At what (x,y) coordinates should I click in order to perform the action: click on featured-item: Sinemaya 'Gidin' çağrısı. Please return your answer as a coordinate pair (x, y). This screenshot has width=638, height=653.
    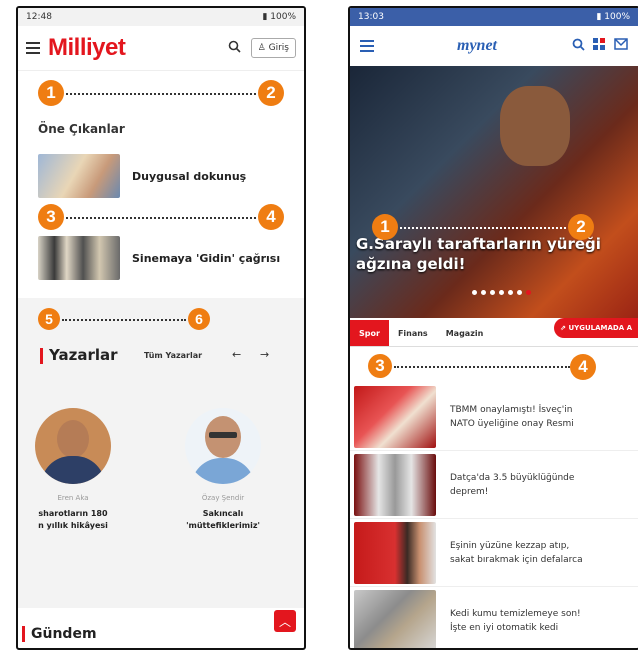
    Looking at the image, I should click on (159, 258).